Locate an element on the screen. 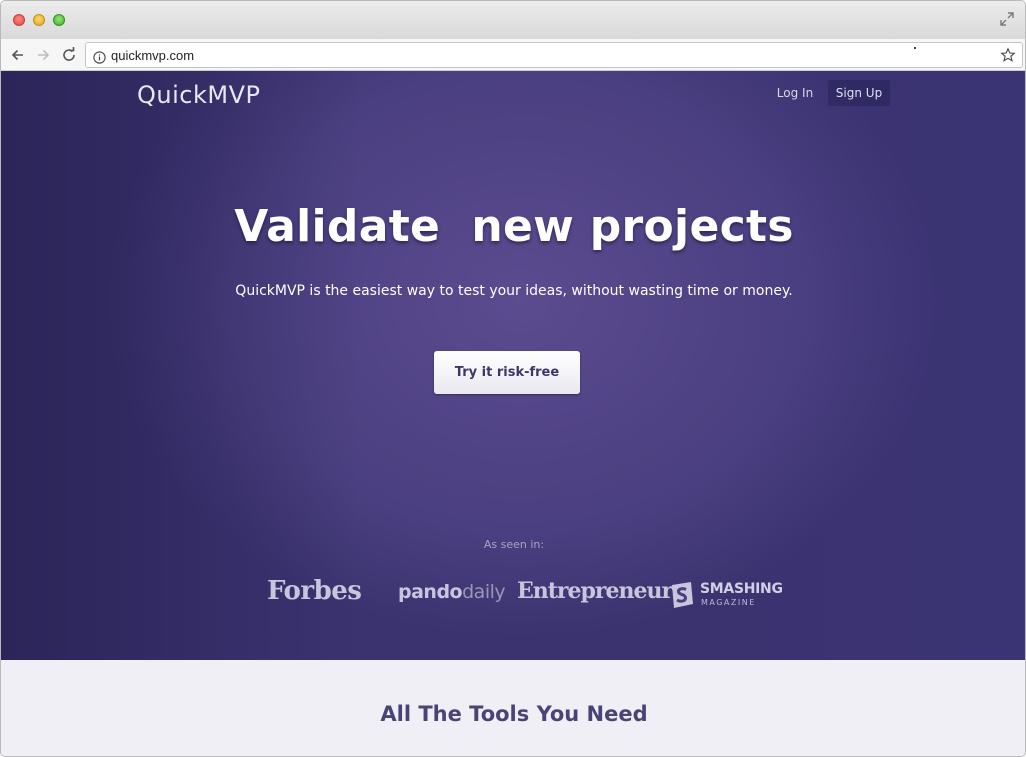  smashing-s-icon is located at coordinates (682, 595).